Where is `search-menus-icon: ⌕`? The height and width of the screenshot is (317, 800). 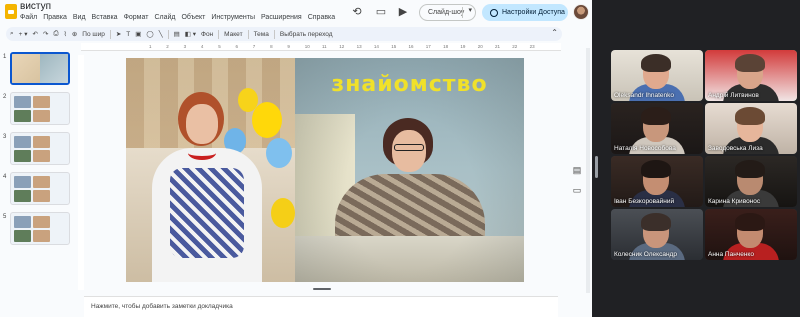 search-menus-icon: ⌕ is located at coordinates (12, 34).